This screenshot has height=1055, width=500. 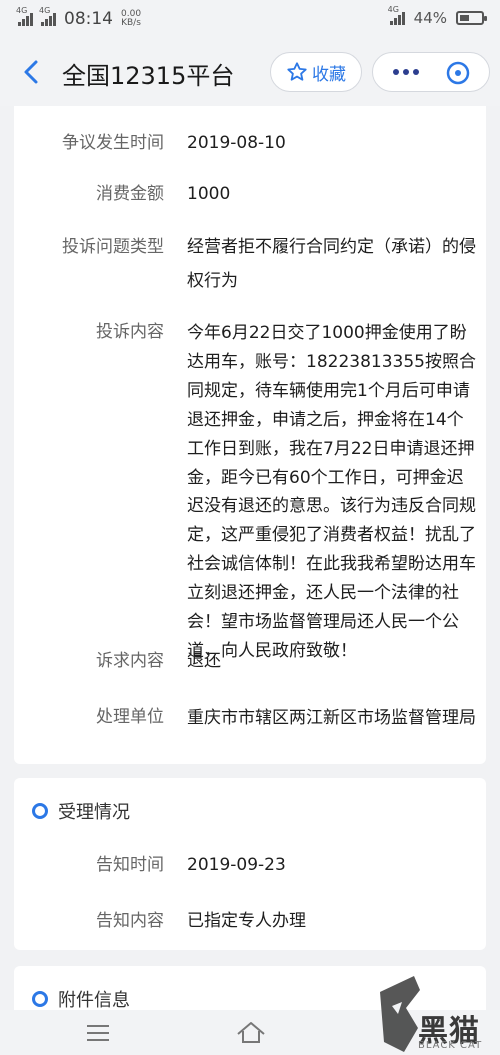 What do you see at coordinates (130, 921) in the screenshot?
I see `detail-label: 告知内容` at bounding box center [130, 921].